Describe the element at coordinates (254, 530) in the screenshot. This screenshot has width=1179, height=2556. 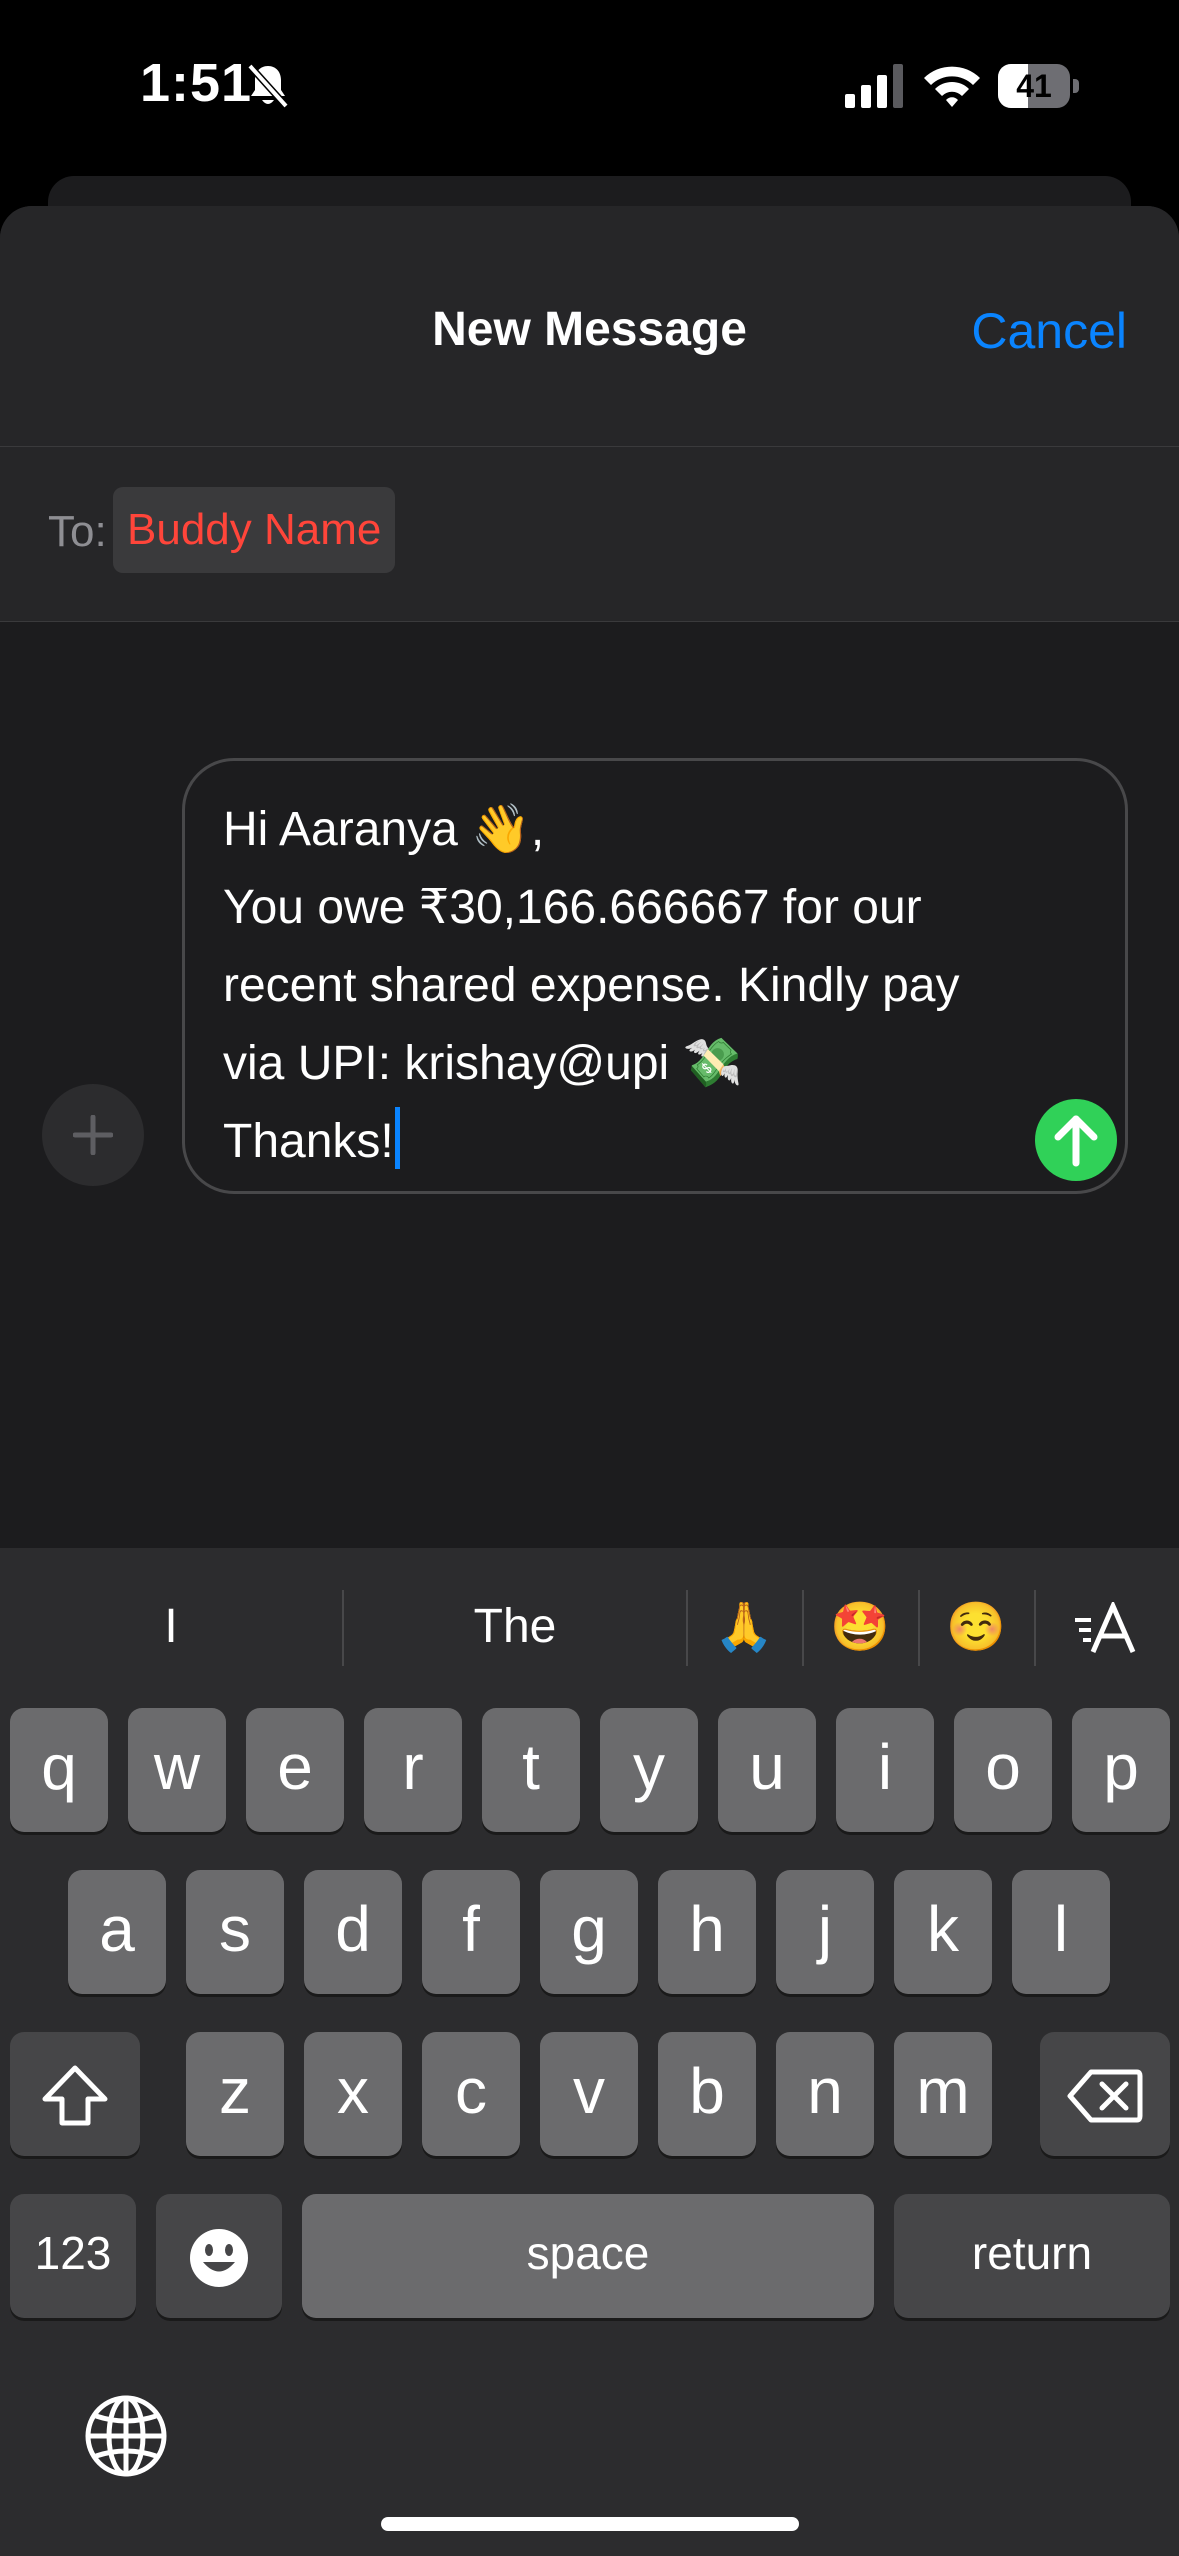
I see `recipient-chip: Buddy Name` at that location.